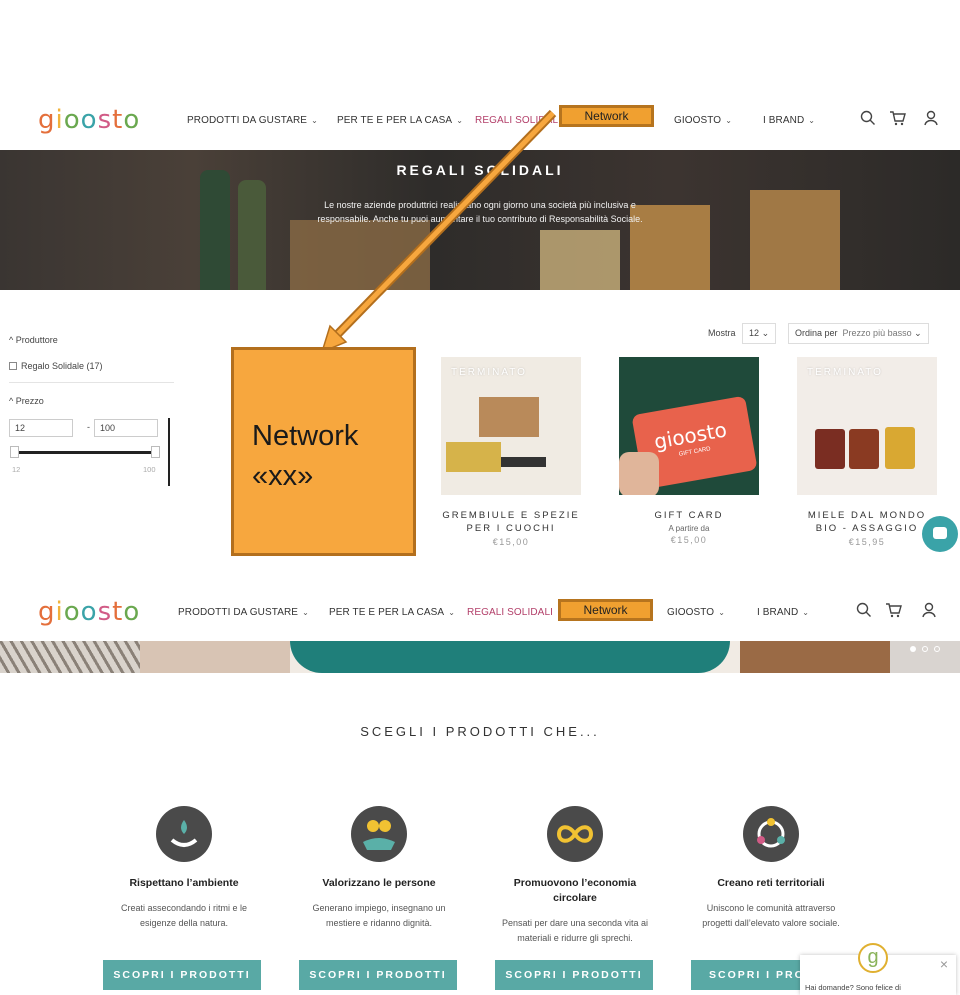  I want to click on nav-label: PRODOTTI DA GUSTARE, so click(238, 612).